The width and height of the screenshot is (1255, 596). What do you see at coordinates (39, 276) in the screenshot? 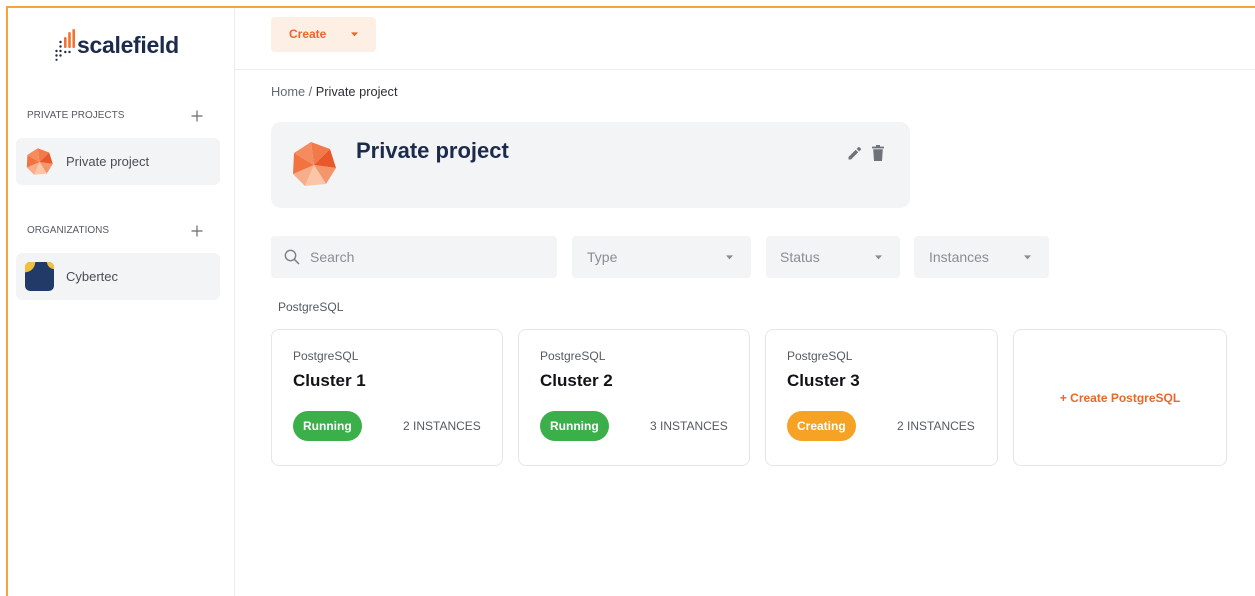
I see `organization-logo-icon` at bounding box center [39, 276].